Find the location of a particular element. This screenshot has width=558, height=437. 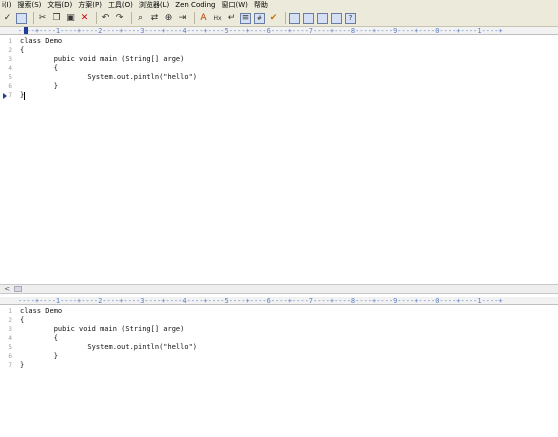

undo-icon: ↶ is located at coordinates (105, 18).